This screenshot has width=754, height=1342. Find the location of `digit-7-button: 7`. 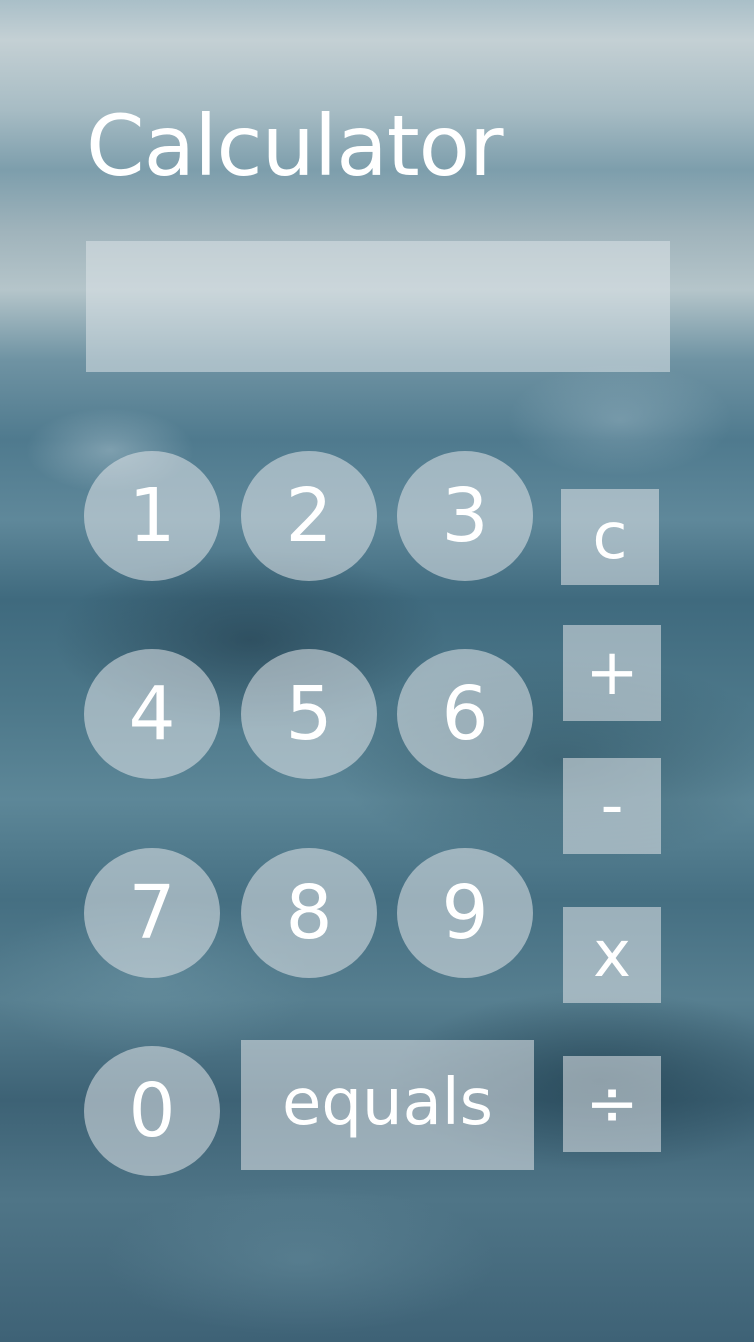

digit-7-button: 7 is located at coordinates (152, 913).